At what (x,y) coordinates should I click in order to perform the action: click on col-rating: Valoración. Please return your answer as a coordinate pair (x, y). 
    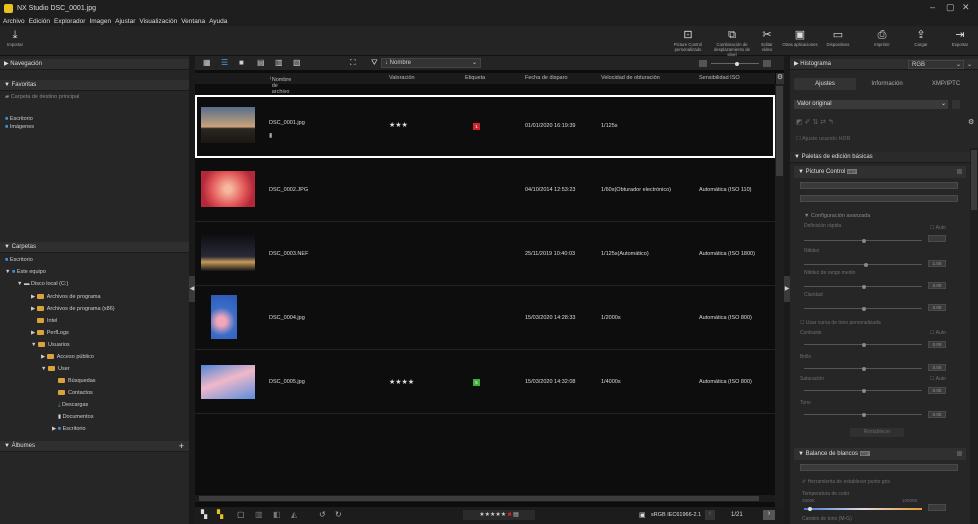
    Looking at the image, I should click on (402, 78).